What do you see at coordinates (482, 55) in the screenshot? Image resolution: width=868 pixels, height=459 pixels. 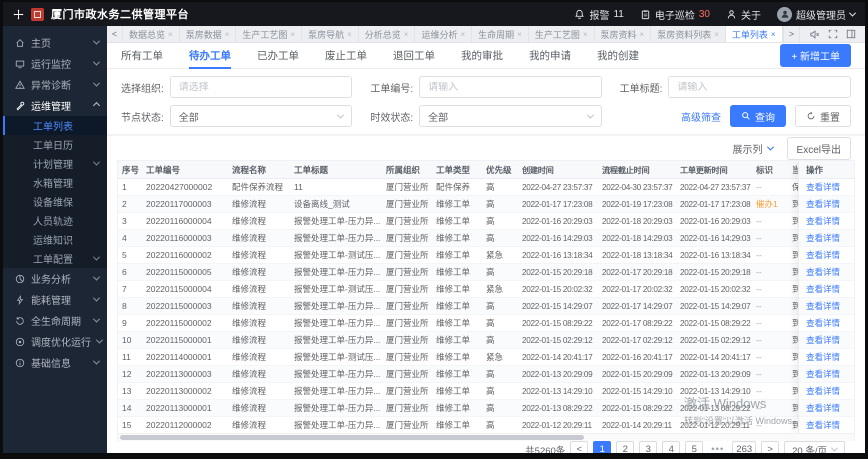 I see `subtab-5: 我的审批` at bounding box center [482, 55].